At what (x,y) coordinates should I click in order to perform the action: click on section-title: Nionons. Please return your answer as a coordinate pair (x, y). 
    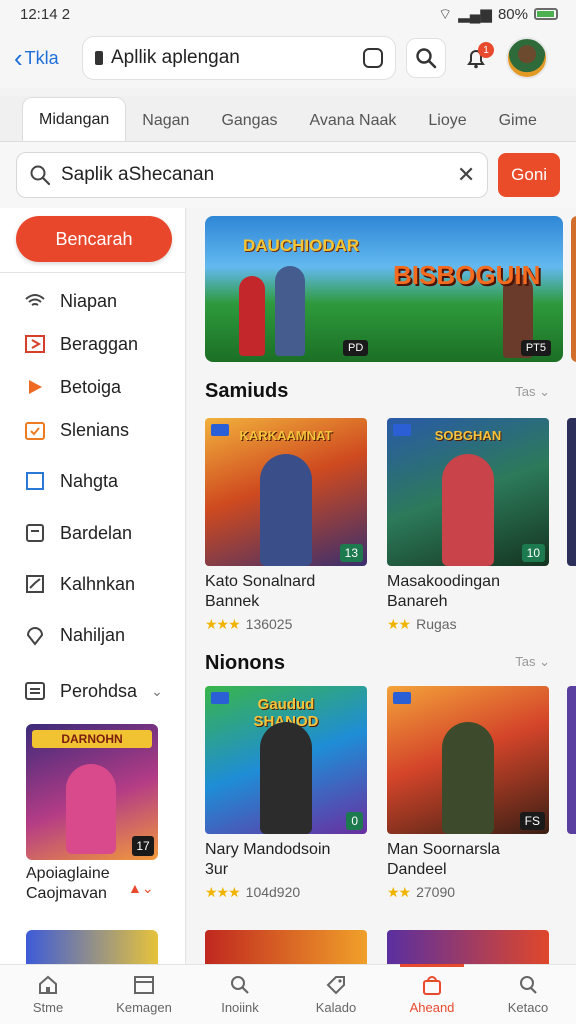
    Looking at the image, I should click on (245, 663).